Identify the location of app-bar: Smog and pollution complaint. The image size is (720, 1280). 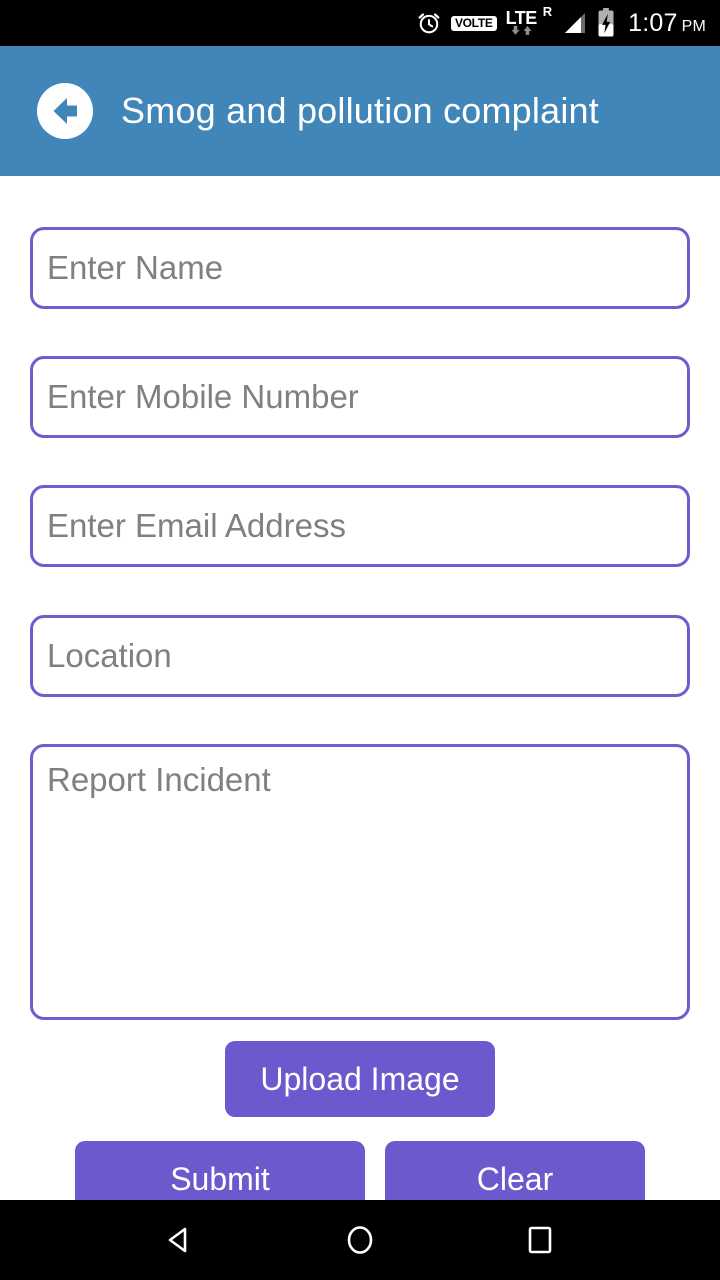
(360, 111).